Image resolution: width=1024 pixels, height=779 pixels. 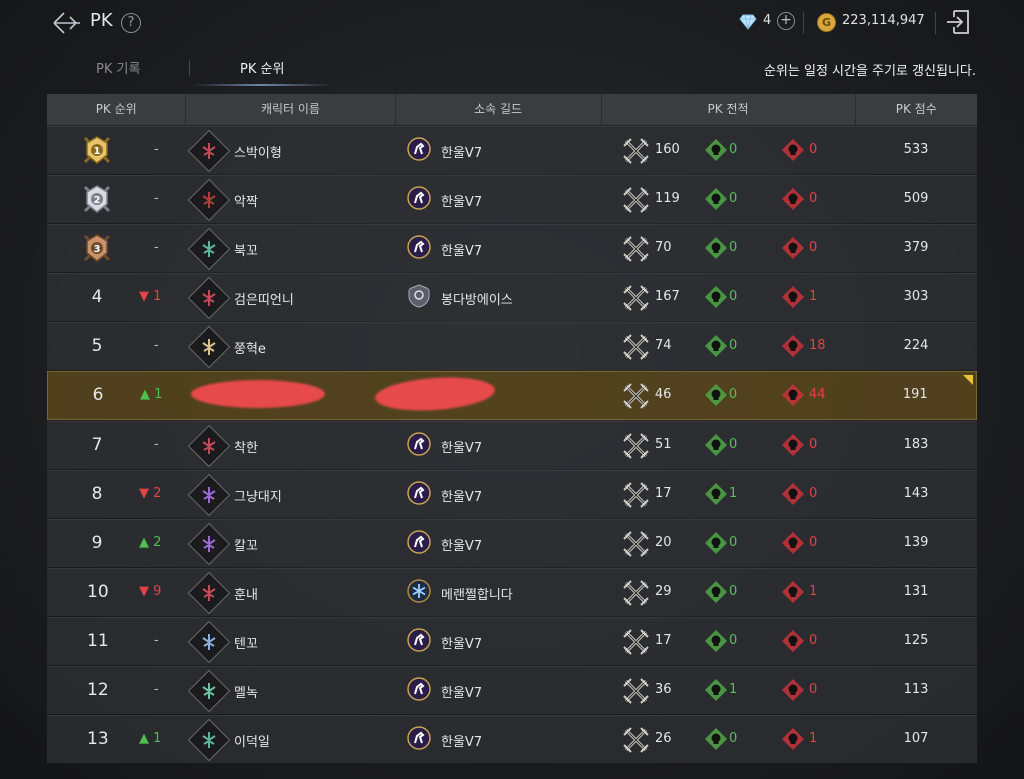 I want to click on table-row: 9 ▲ 2 칼꼬 한울V7 20 0 0 139, so click(x=512, y=543).